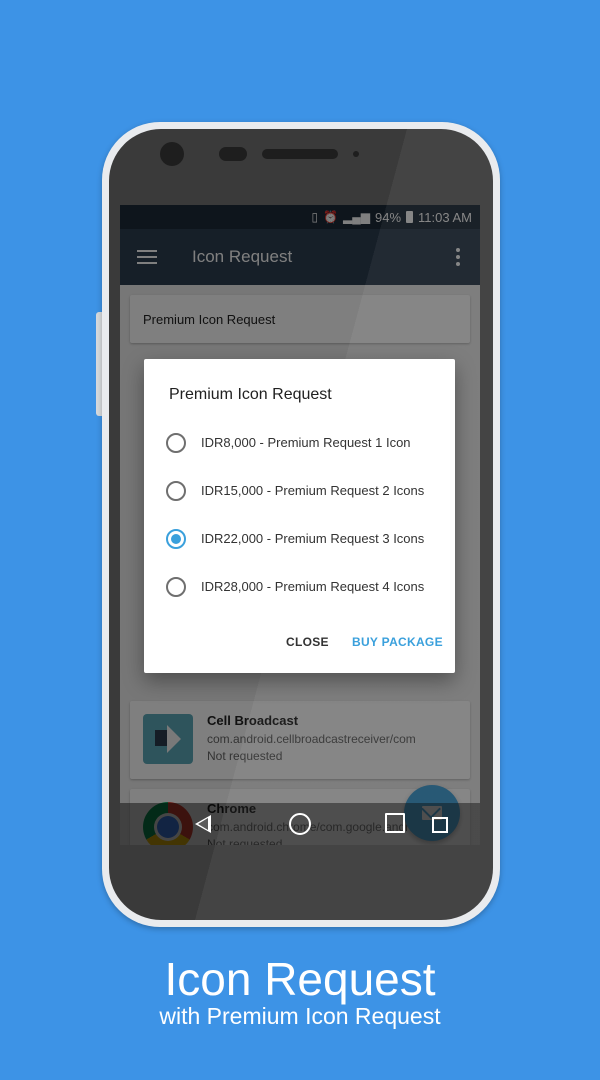 The width and height of the screenshot is (600, 1080). What do you see at coordinates (313, 538) in the screenshot?
I see `option-label: IDR22,000 - Premium Request 3 Icons` at bounding box center [313, 538].